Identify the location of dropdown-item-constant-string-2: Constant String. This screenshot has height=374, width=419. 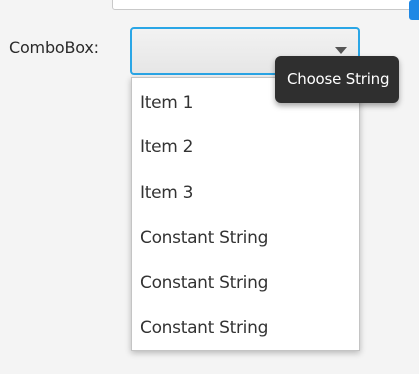
(204, 283).